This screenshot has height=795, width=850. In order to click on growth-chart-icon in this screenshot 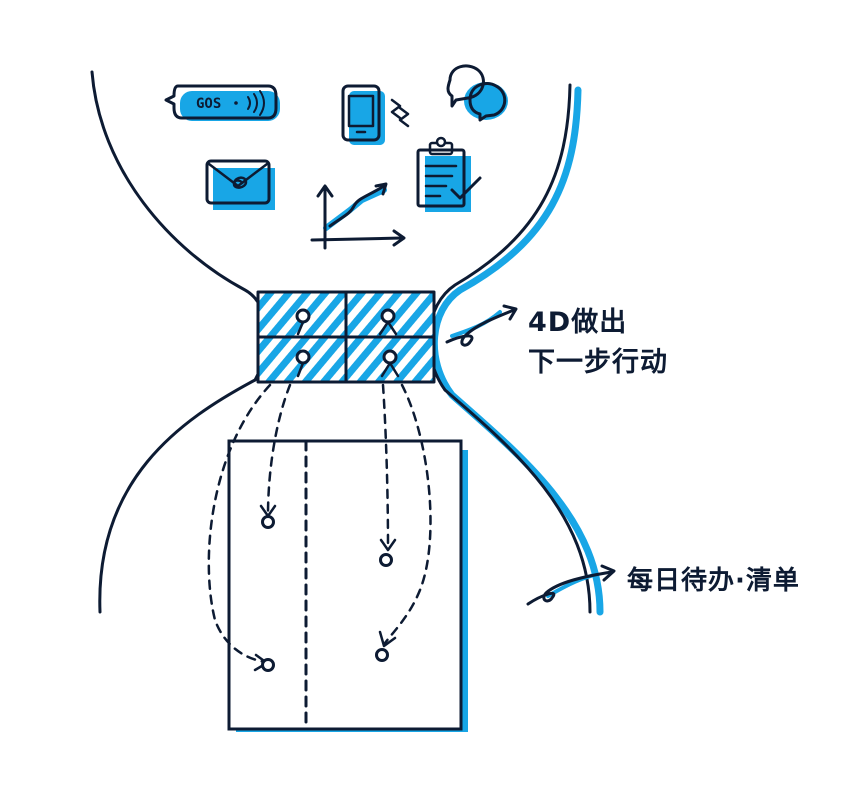, I will do `click(358, 216)`.